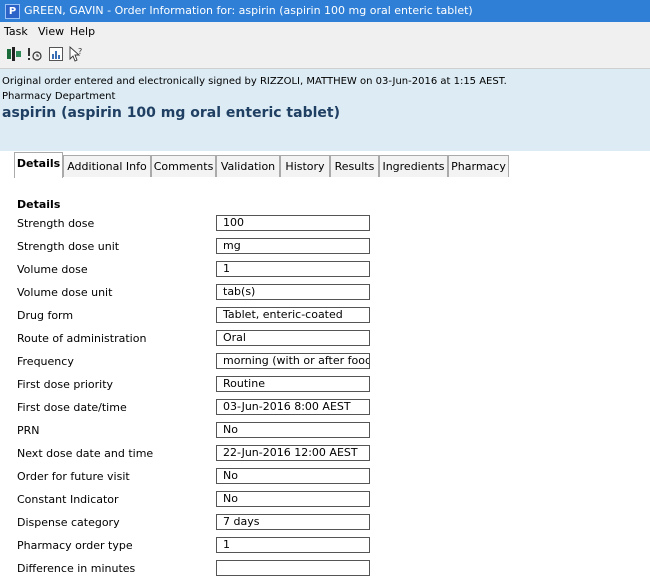  I want to click on menu-task: Task, so click(16, 31).